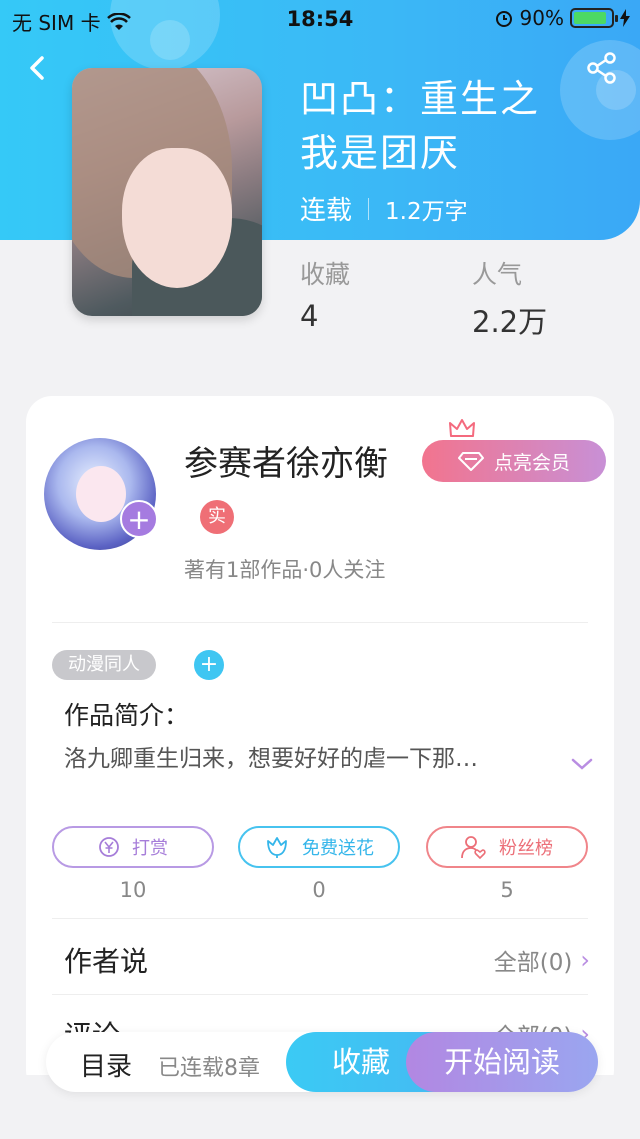 The width and height of the screenshot is (640, 1139). I want to click on genre-tag: 动漫同人, so click(104, 665).